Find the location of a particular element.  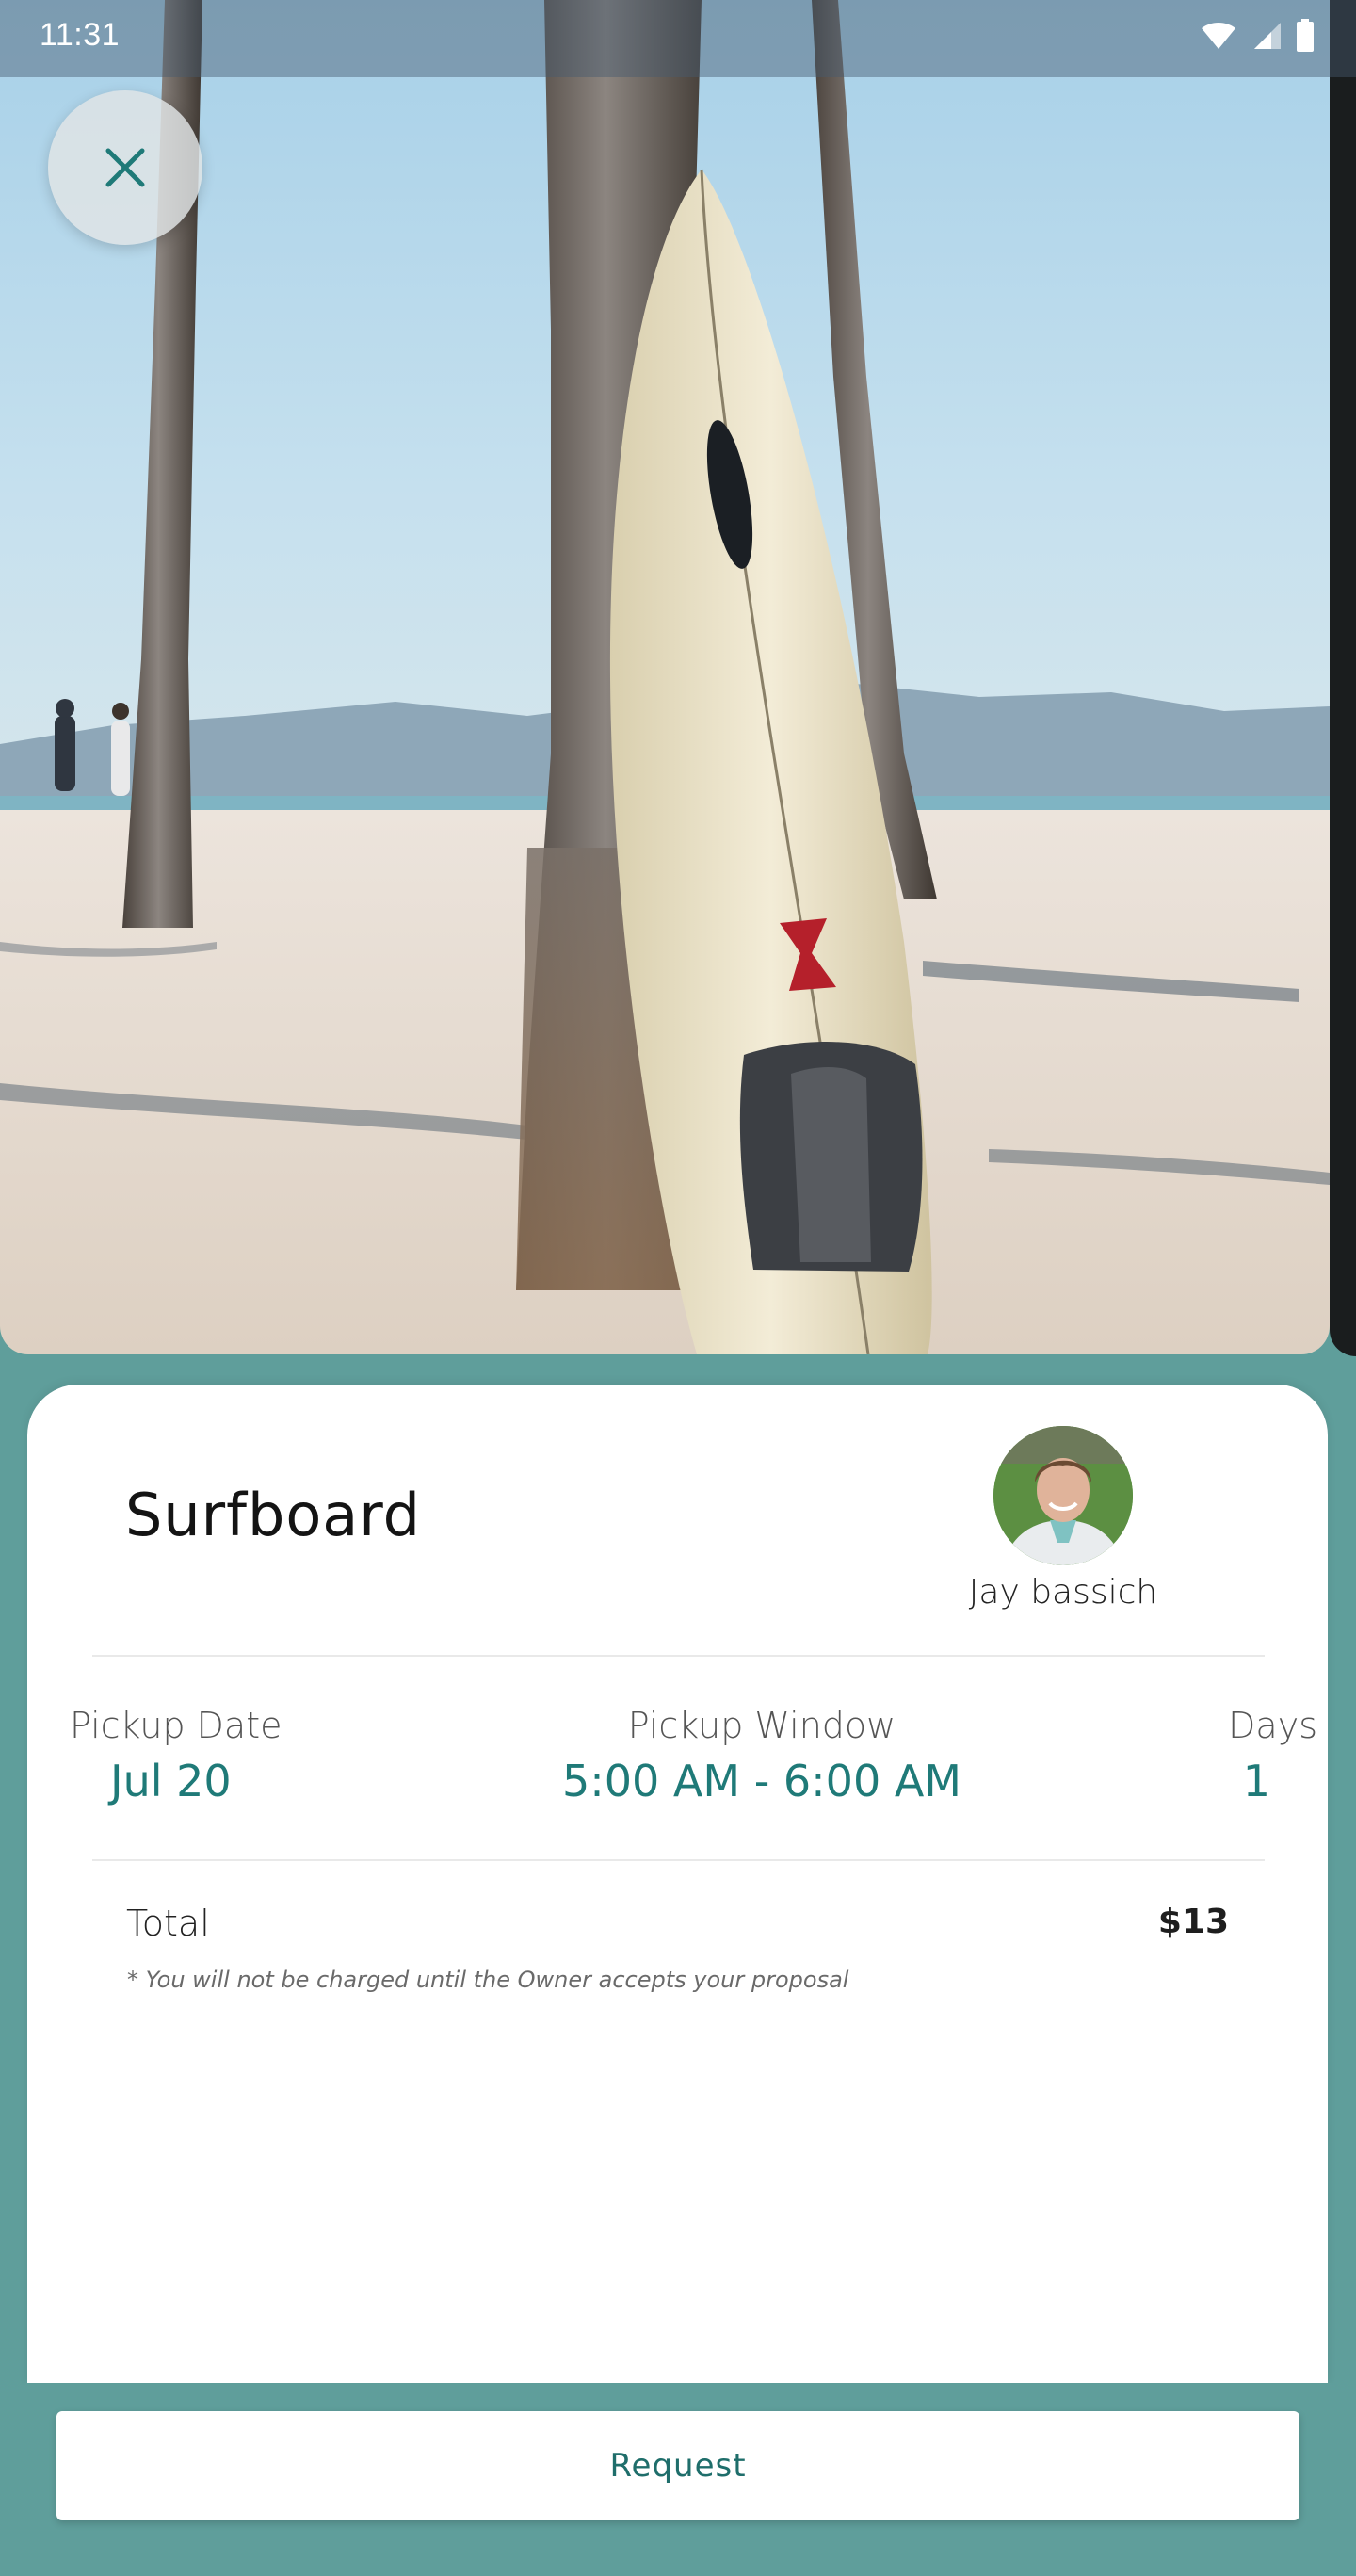

total-label: Total is located at coordinates (168, 1923).